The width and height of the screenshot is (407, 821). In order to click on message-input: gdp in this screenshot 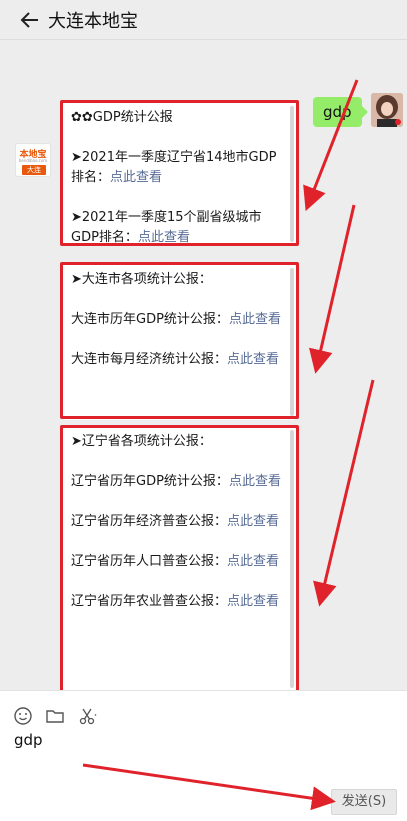, I will do `click(28, 740)`.